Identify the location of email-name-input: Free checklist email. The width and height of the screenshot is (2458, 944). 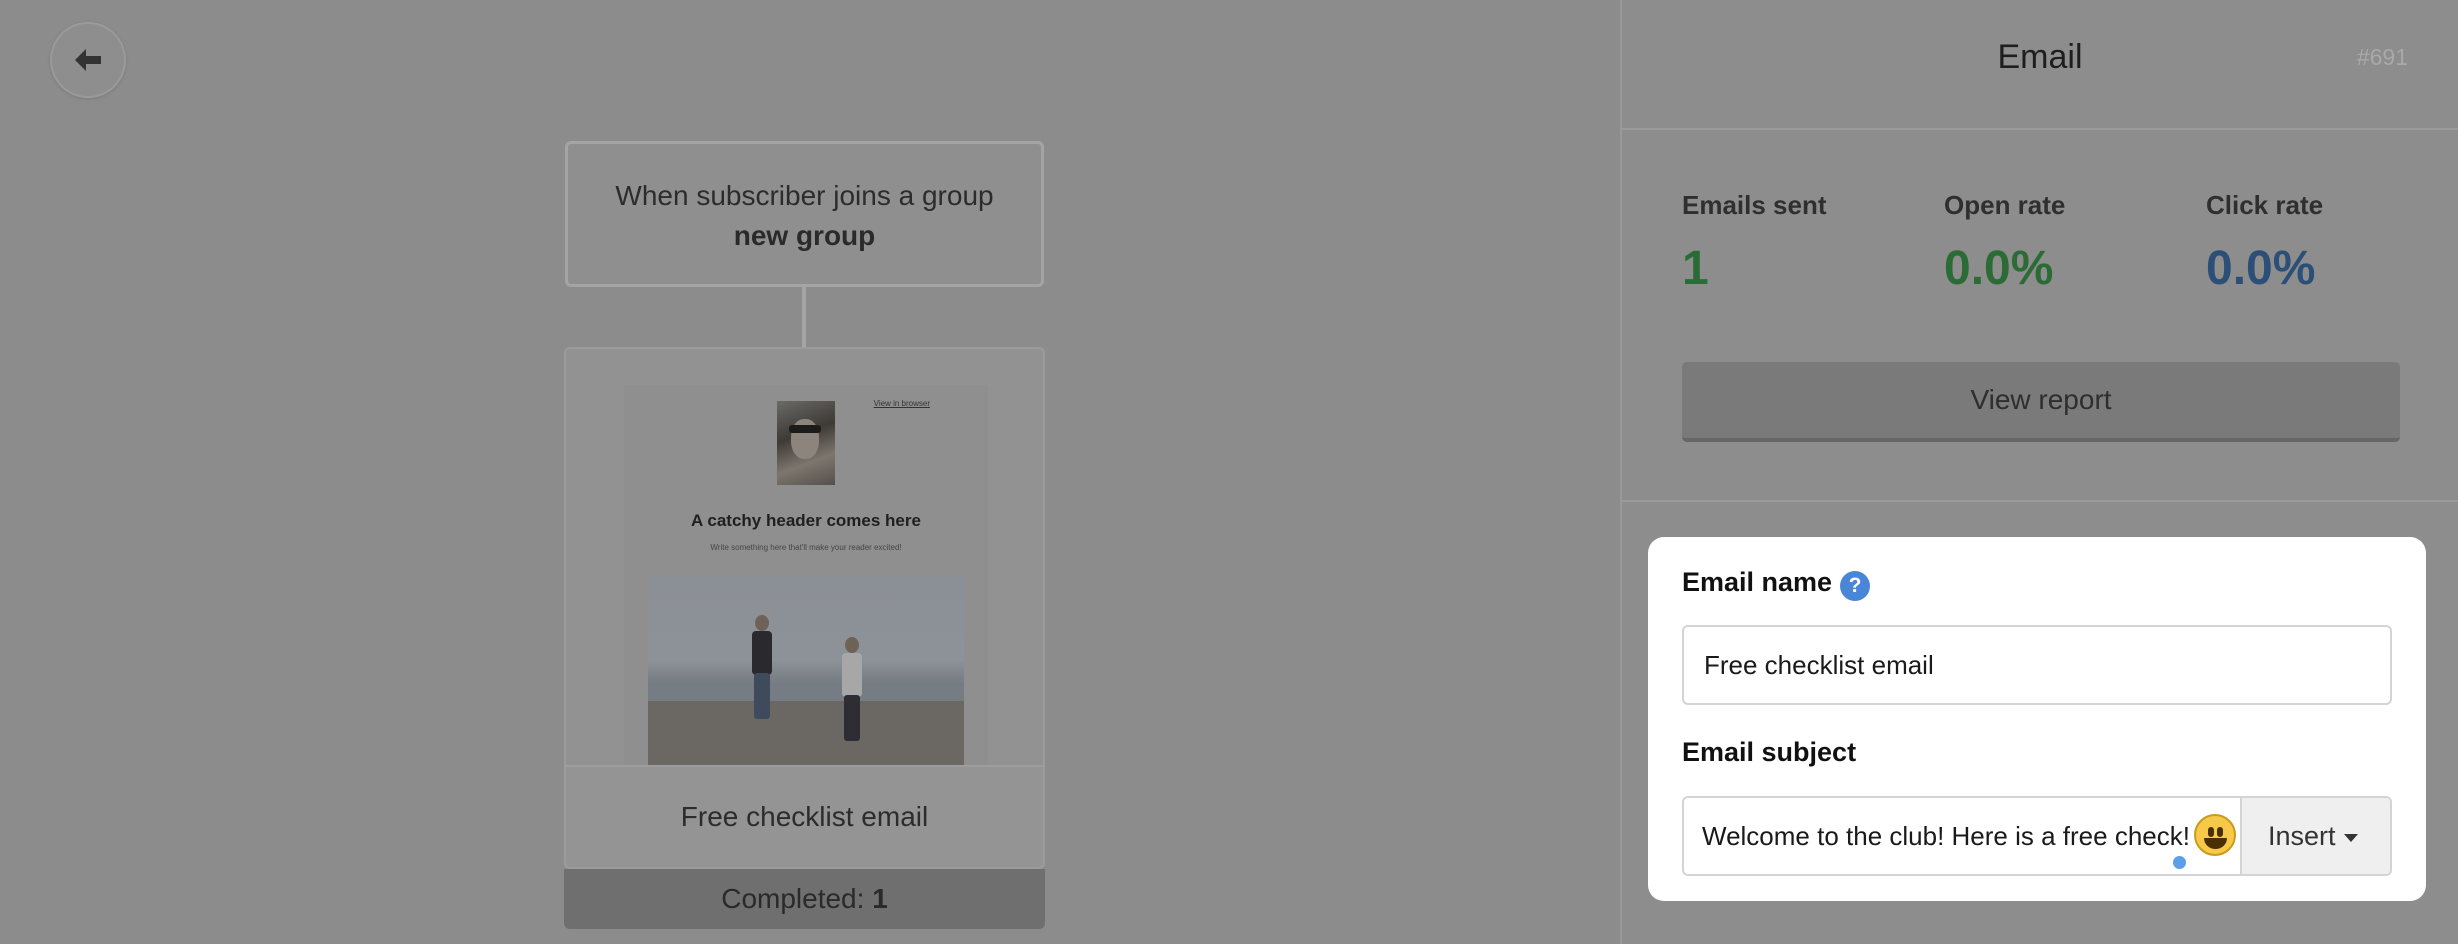
(2037, 665).